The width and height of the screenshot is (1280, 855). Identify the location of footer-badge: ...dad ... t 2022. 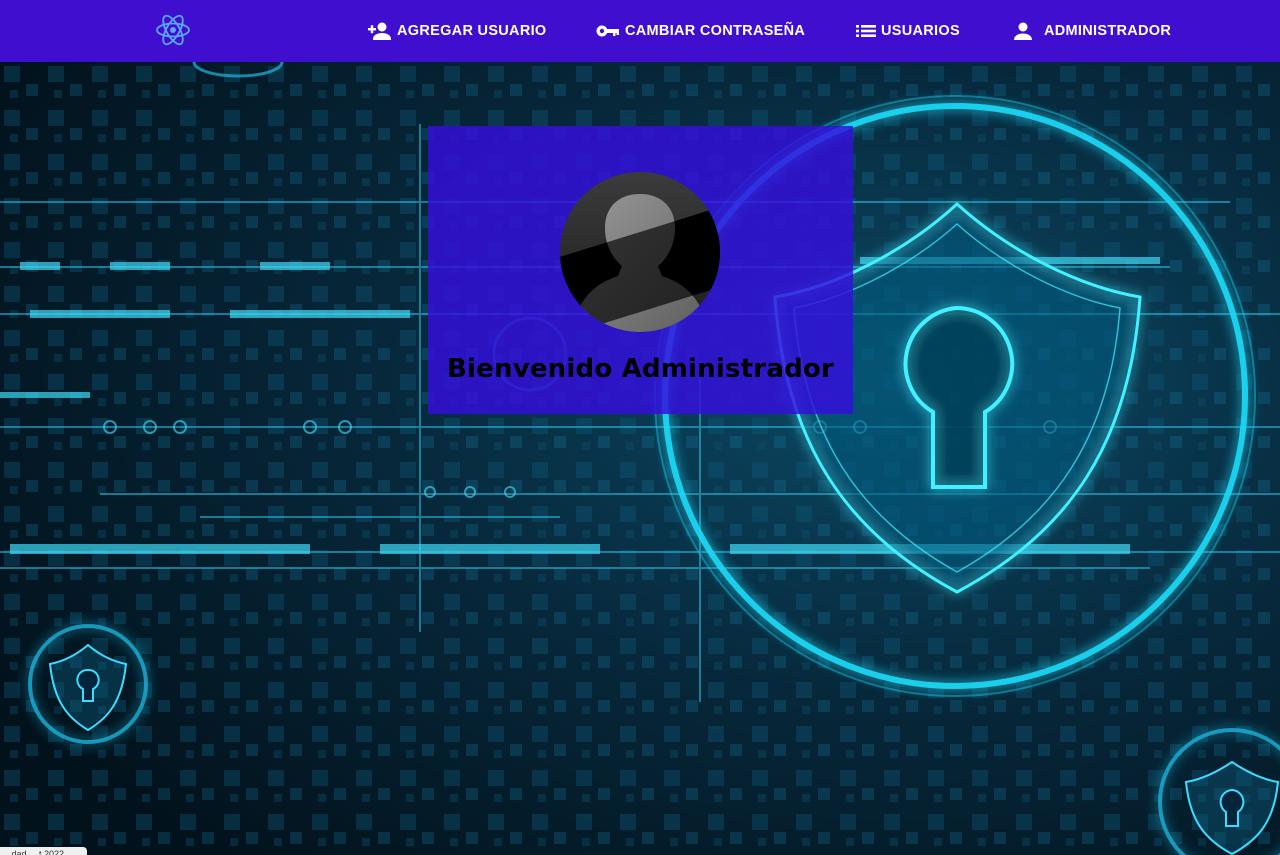
(43, 851).